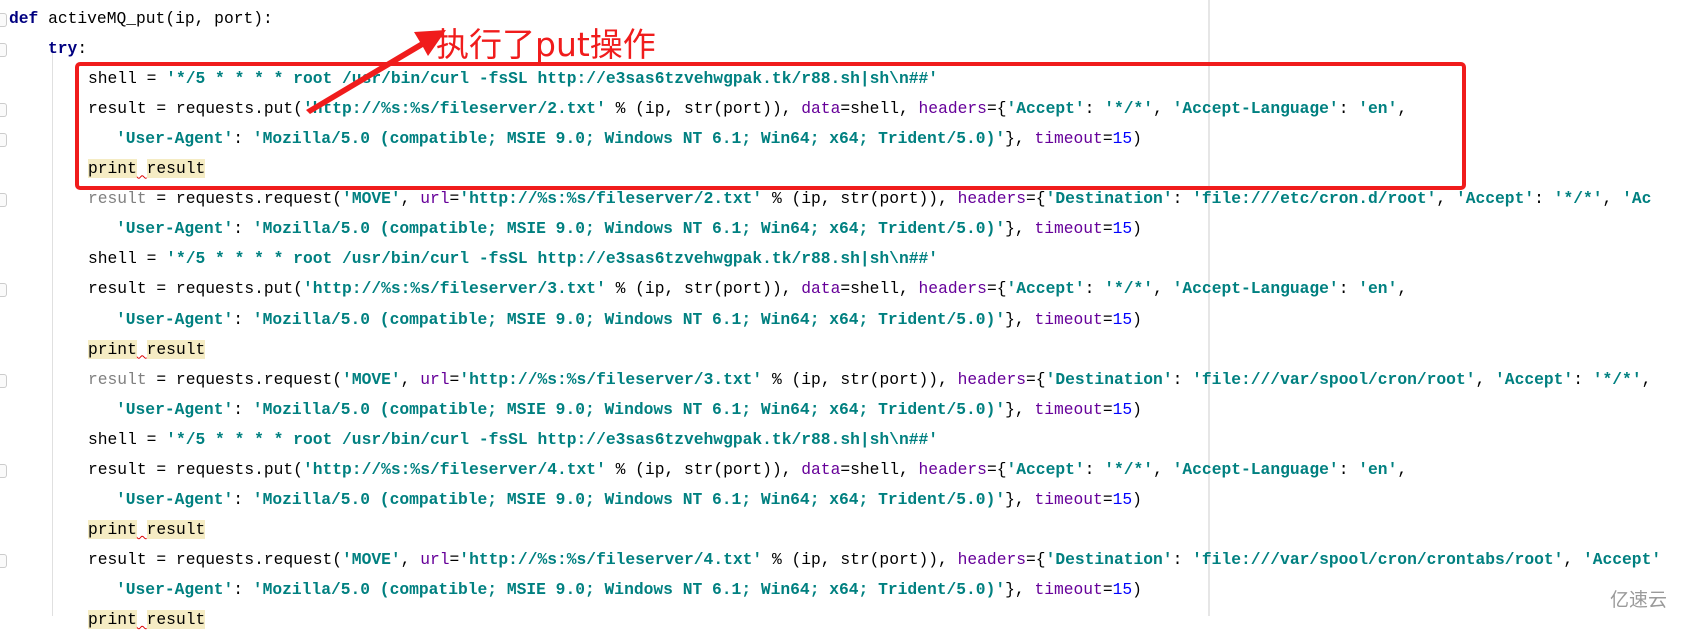  Describe the element at coordinates (546, 44) in the screenshot. I see `annotation-label: 执行了put操作` at that location.